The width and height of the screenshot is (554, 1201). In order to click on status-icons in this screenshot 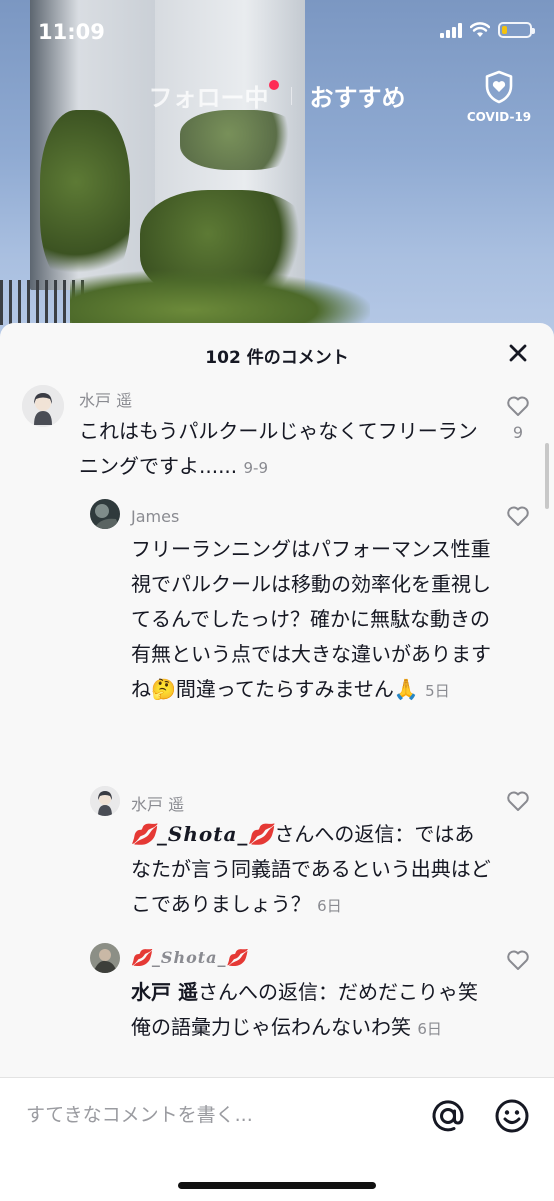, I will do `click(487, 30)`.